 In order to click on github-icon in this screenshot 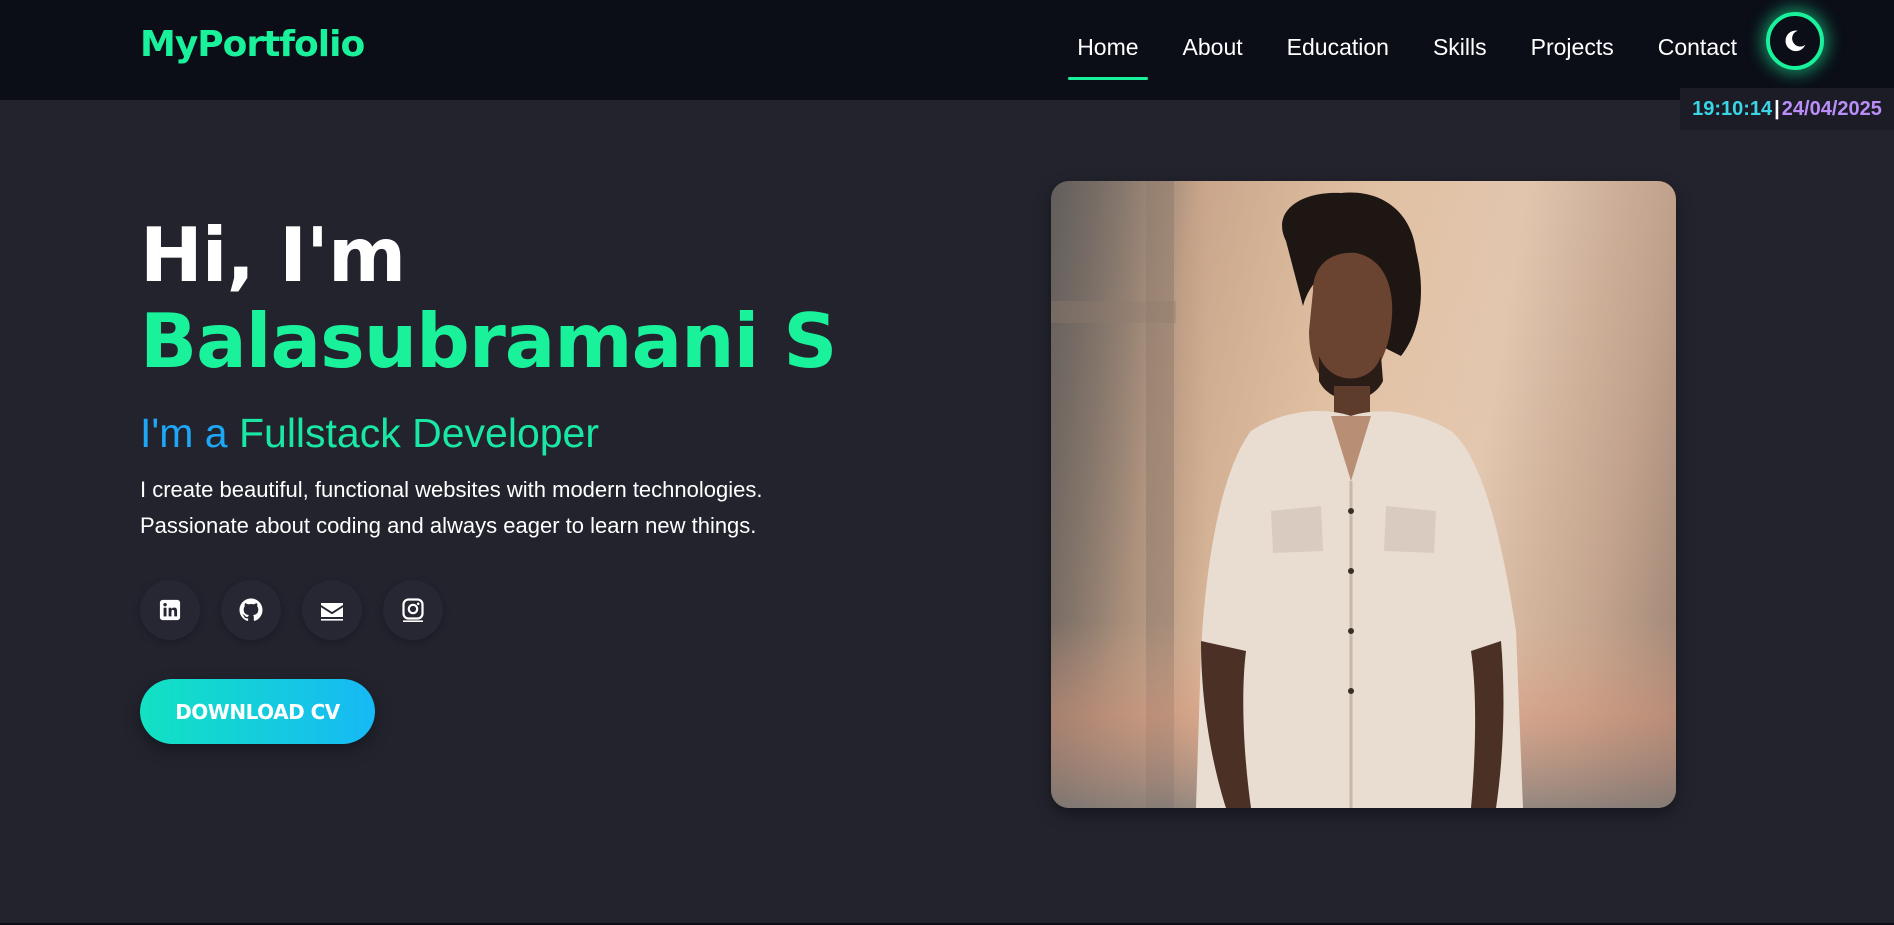, I will do `click(251, 609)`.